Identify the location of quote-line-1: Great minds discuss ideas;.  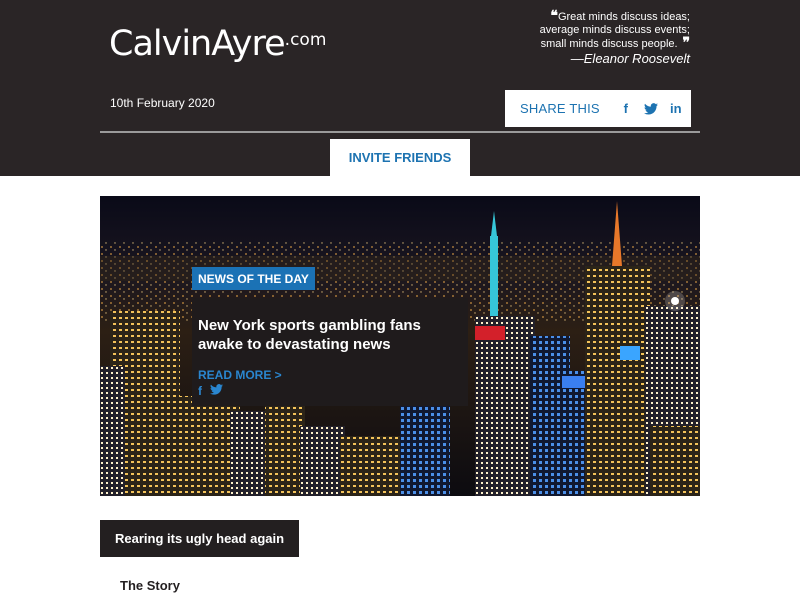
(623, 17).